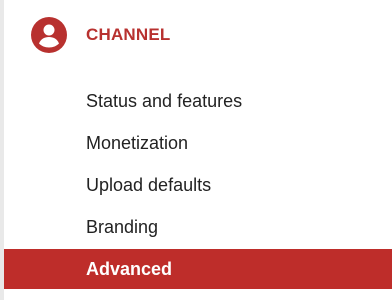 The image size is (392, 300). I want to click on nav-item-label: Monetization, so click(137, 142).